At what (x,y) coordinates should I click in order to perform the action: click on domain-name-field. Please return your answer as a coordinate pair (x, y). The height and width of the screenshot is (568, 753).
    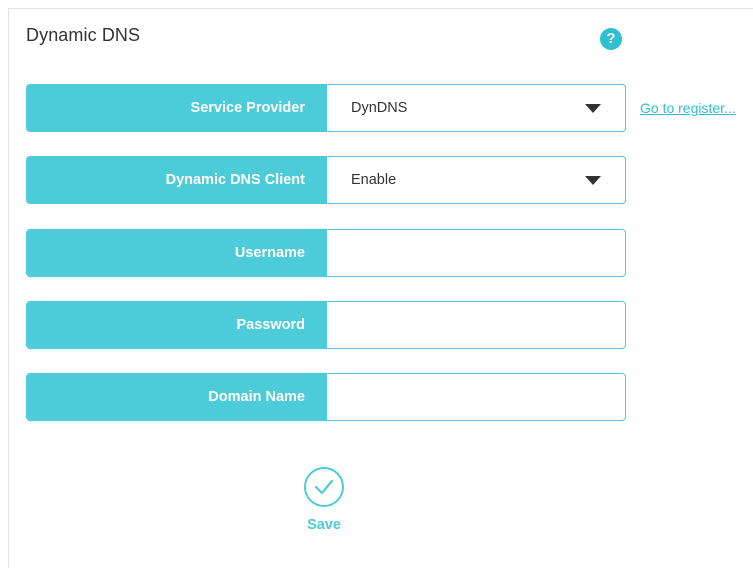
    Looking at the image, I should click on (476, 397).